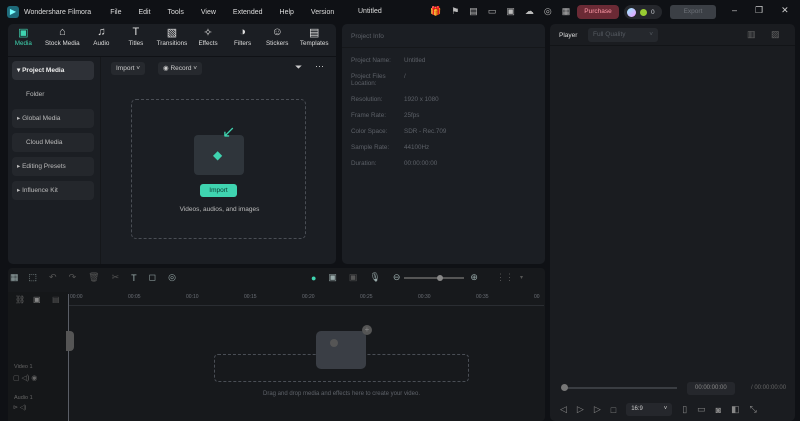  What do you see at coordinates (529, 11) in the screenshot?
I see `cloud-icon: ☁` at bounding box center [529, 11].